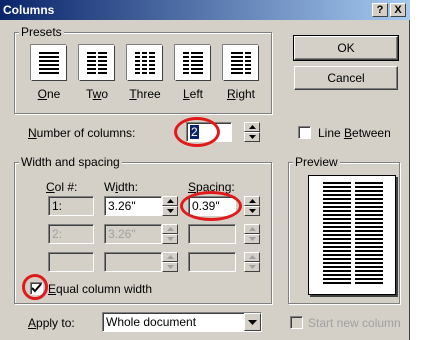 The image size is (422, 340). Describe the element at coordinates (121, 187) in the screenshot. I see `width-header: Width:` at that location.